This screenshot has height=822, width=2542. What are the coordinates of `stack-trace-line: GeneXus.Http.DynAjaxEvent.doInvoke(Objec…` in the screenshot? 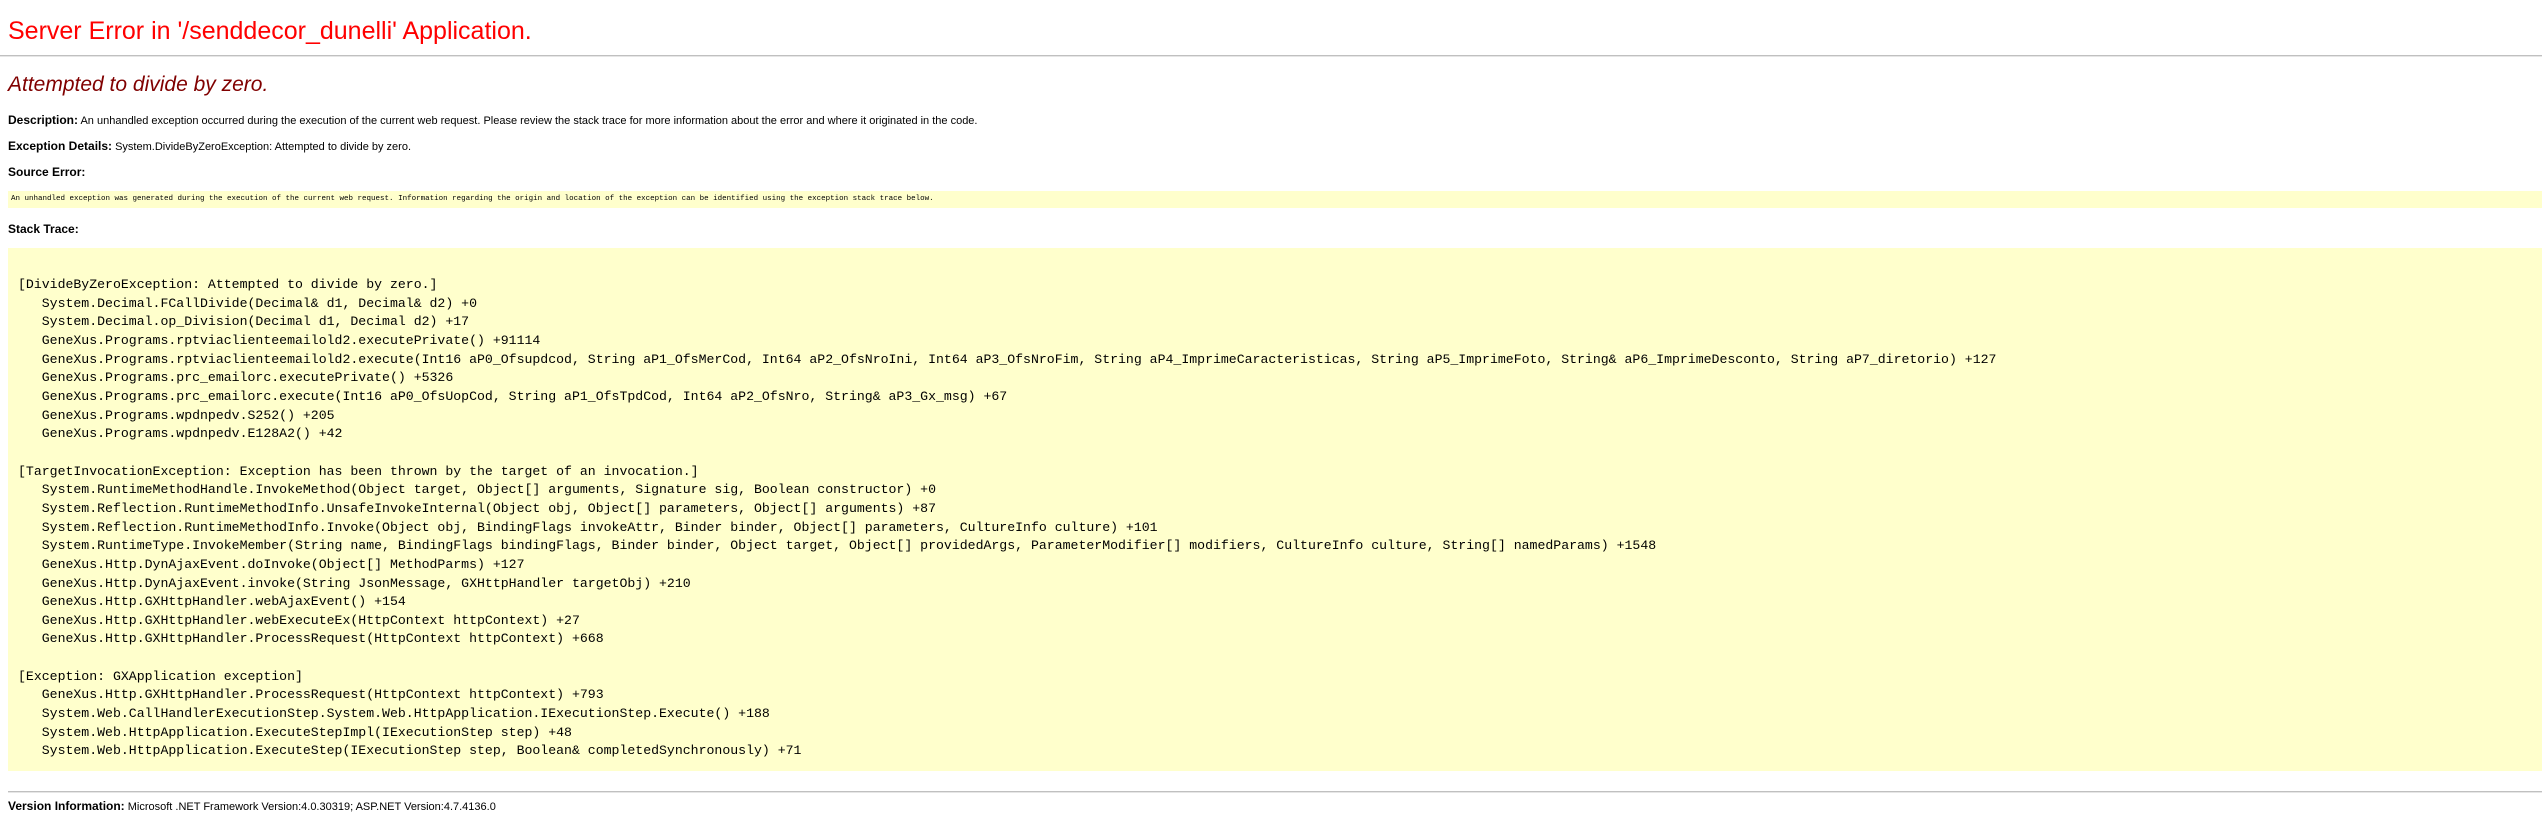 It's located at (271, 564).